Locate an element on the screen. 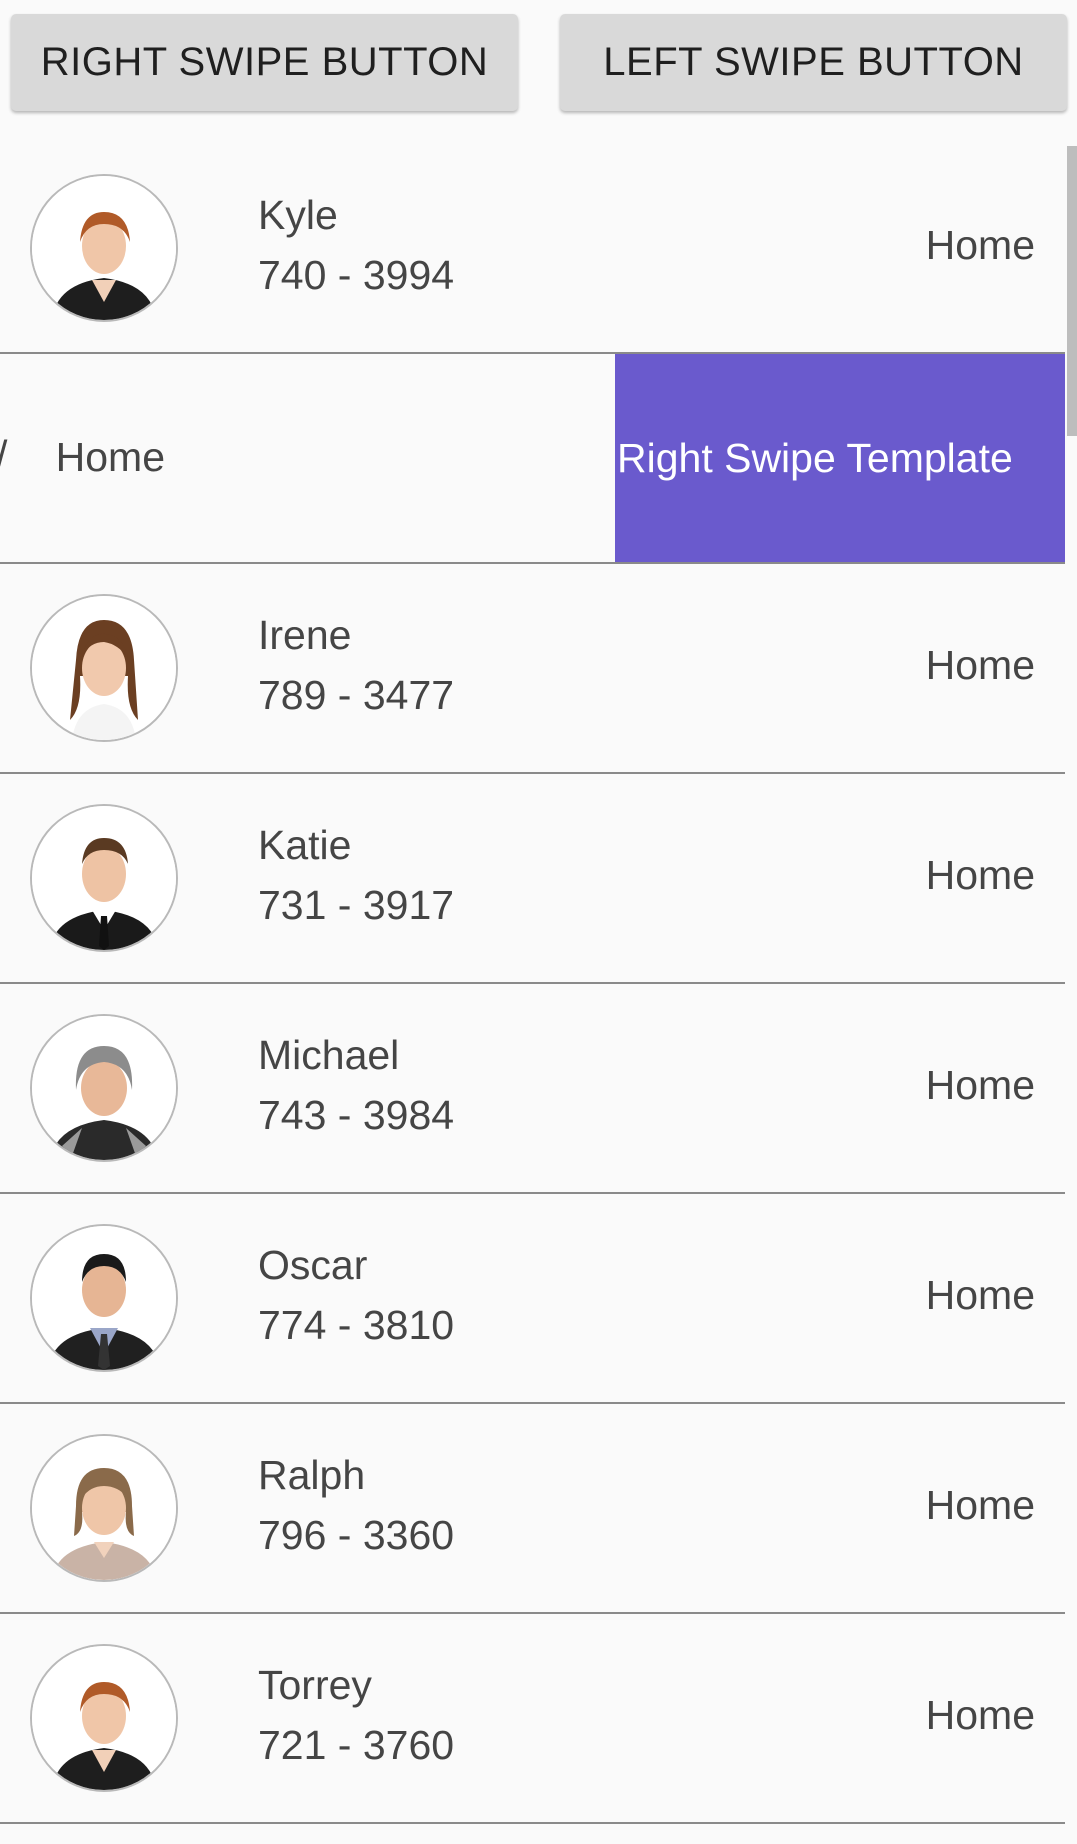 This screenshot has width=1077, height=1844. contact-name: Oscar is located at coordinates (313, 1265).